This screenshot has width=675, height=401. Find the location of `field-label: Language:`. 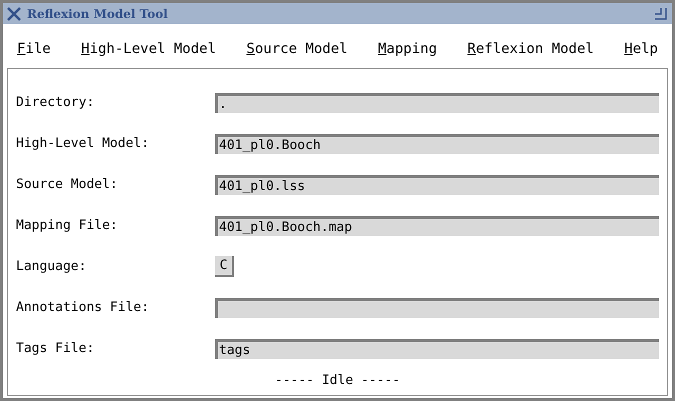

field-label: Language: is located at coordinates (52, 267).